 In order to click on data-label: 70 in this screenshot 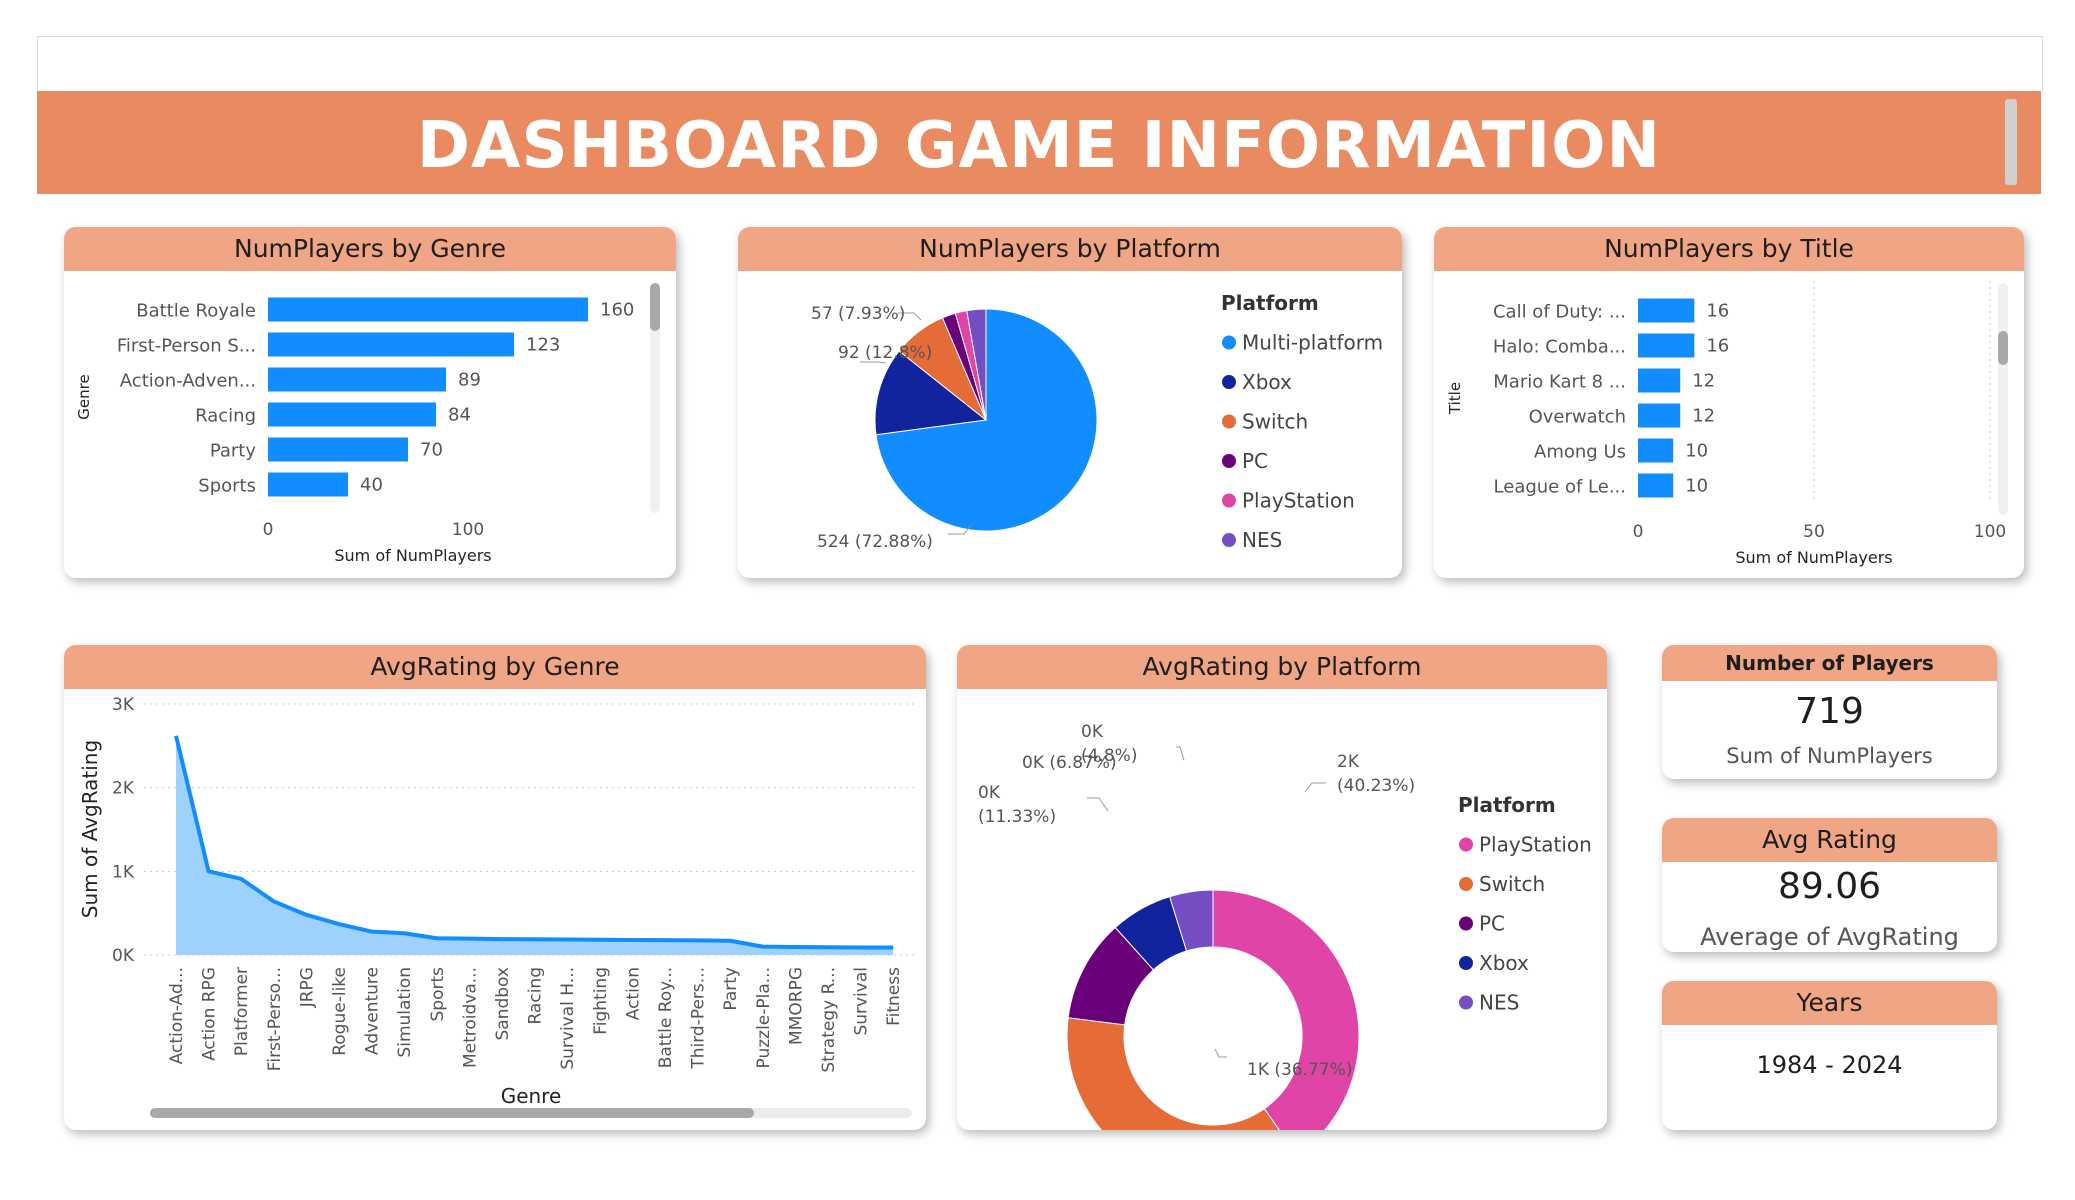, I will do `click(431, 450)`.